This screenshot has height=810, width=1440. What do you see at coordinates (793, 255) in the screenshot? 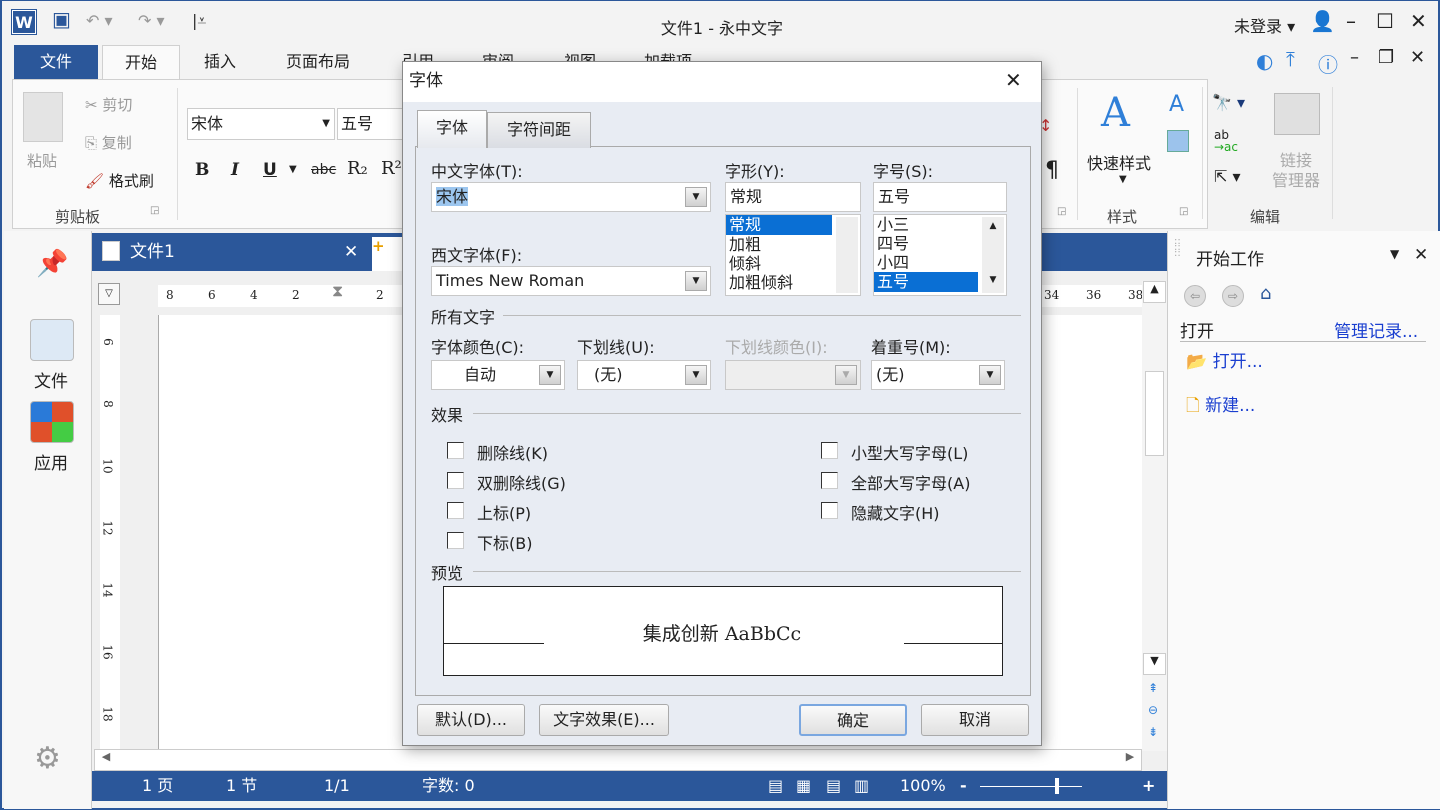
I see `font-style-list: 常规 加粗 倾斜 加粗倾斜` at bounding box center [793, 255].